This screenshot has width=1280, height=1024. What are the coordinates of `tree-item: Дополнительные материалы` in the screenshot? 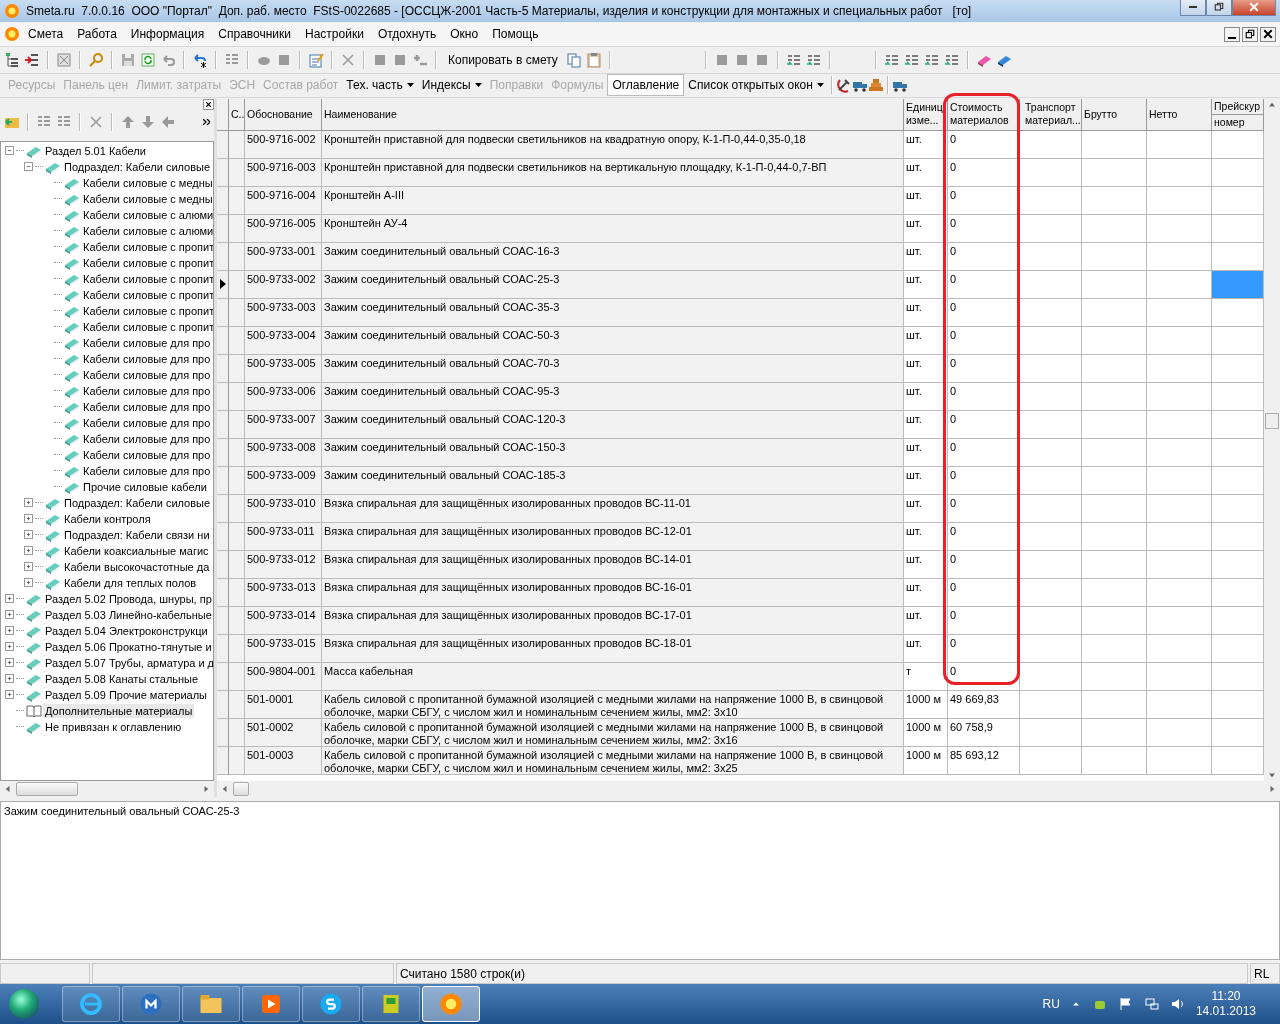 It's located at (119, 710).